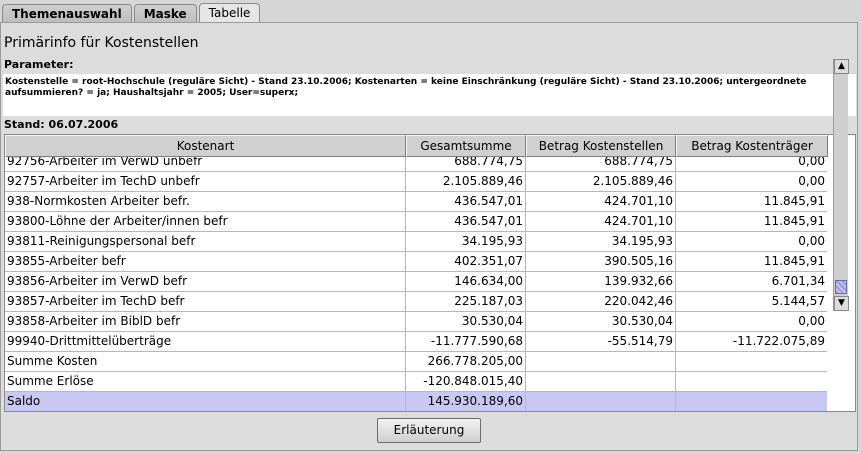 This screenshot has width=862, height=453. What do you see at coordinates (601, 262) in the screenshot?
I see `table-cell: 390.505,16` at bounding box center [601, 262].